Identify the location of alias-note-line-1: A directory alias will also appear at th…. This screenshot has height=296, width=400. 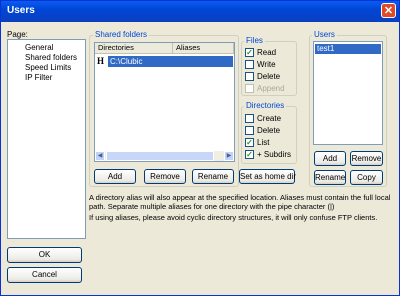
(240, 197).